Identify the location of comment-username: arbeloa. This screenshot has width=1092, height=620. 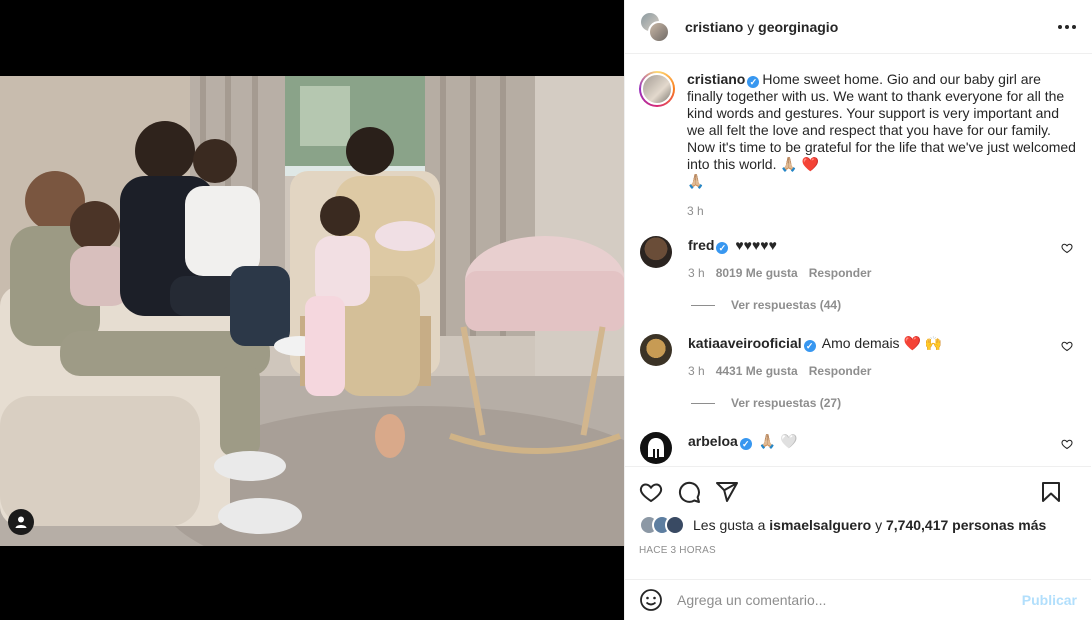
(713, 441).